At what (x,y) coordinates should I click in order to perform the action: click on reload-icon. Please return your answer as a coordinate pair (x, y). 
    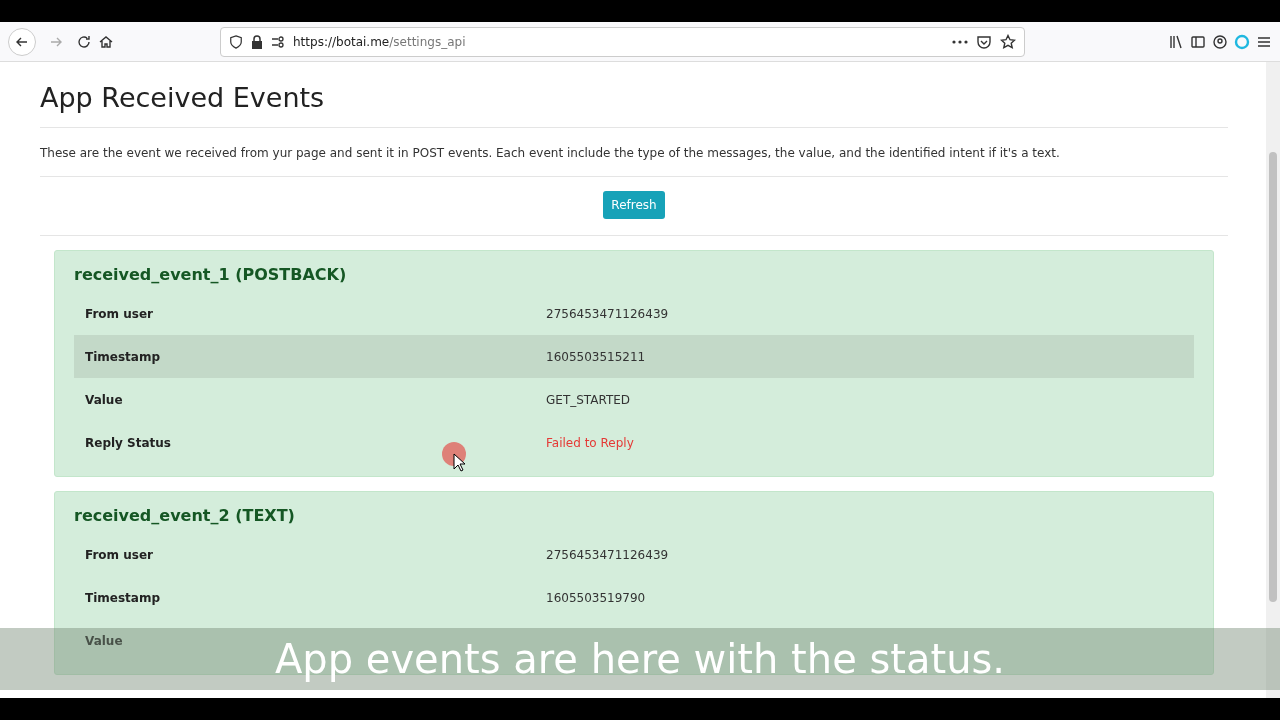
    Looking at the image, I should click on (84, 41).